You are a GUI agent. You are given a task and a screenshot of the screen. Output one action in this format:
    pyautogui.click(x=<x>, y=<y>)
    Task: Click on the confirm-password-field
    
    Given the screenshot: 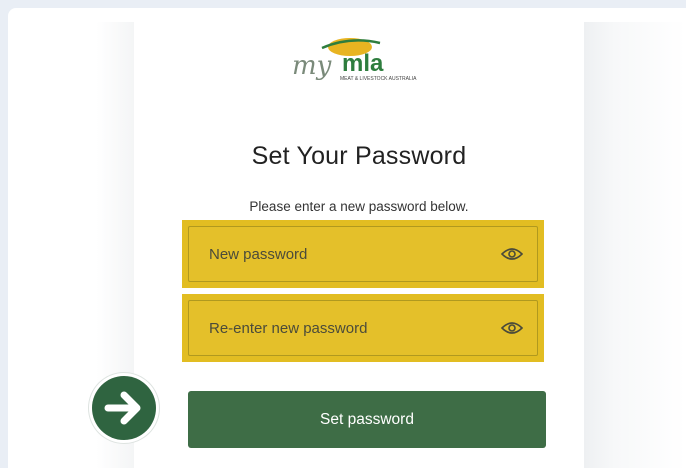 What is the action you would take?
    pyautogui.click(x=363, y=328)
    